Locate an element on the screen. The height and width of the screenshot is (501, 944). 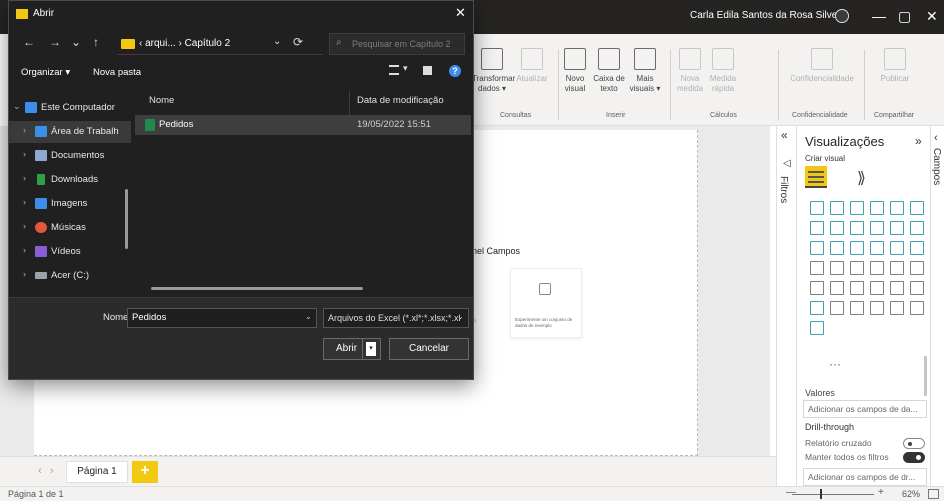
file-row: Pedidos 19/05/2022 15:51 is located at coordinates (303, 125).